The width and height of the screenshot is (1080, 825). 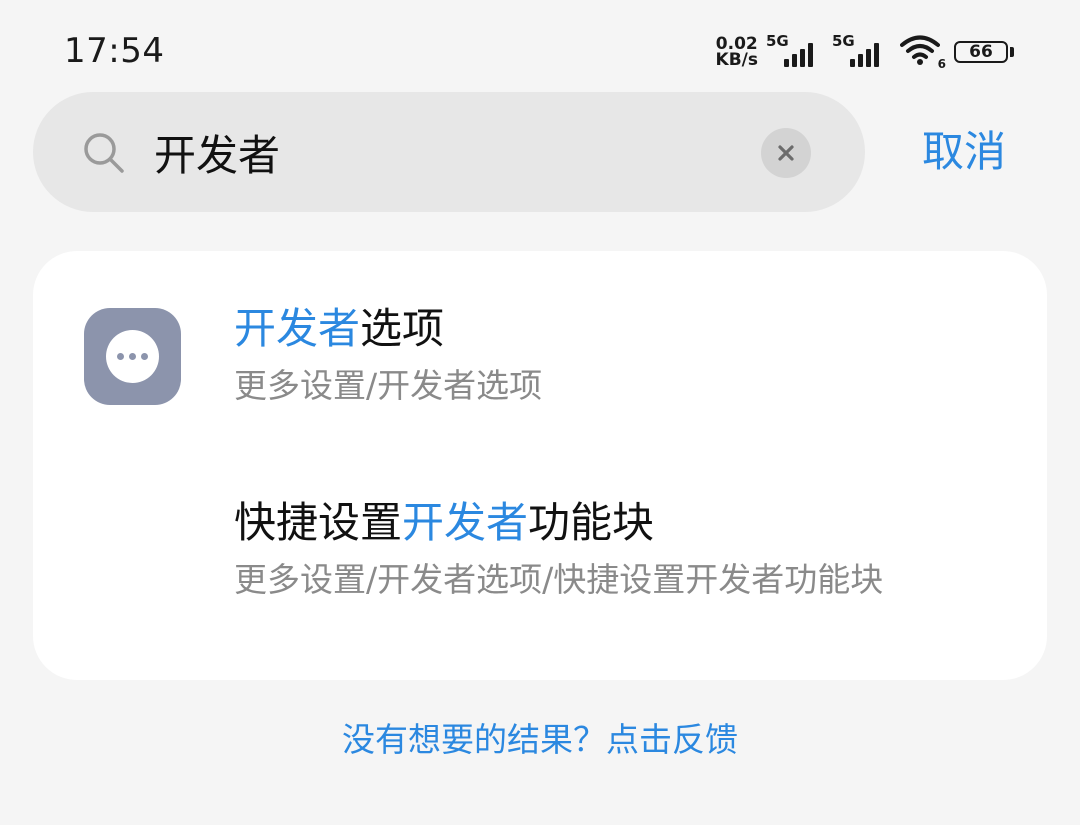 What do you see at coordinates (941, 64) in the screenshot?
I see `wifi-standard: 6` at bounding box center [941, 64].